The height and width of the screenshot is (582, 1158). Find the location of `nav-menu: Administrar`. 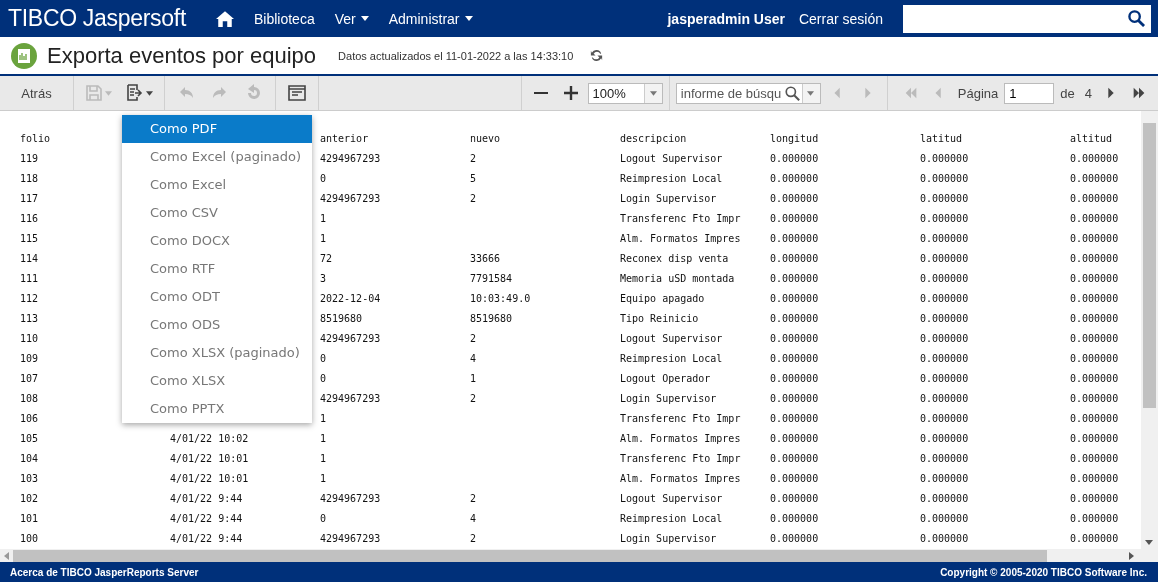

nav-menu: Administrar is located at coordinates (430, 18).